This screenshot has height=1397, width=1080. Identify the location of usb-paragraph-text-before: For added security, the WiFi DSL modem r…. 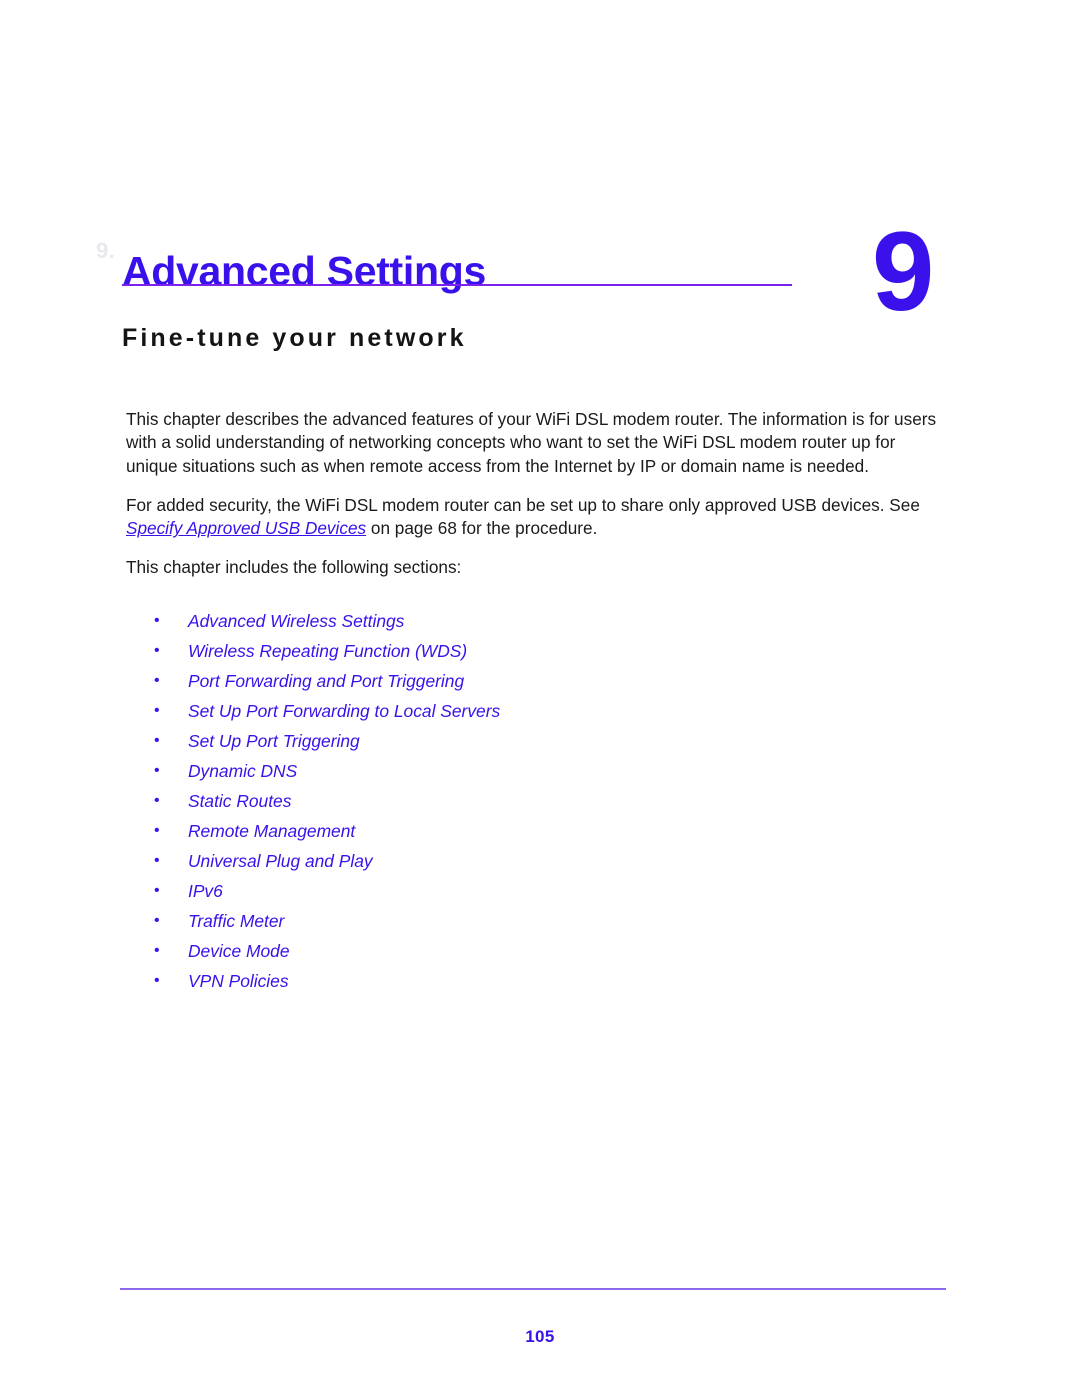
(523, 504).